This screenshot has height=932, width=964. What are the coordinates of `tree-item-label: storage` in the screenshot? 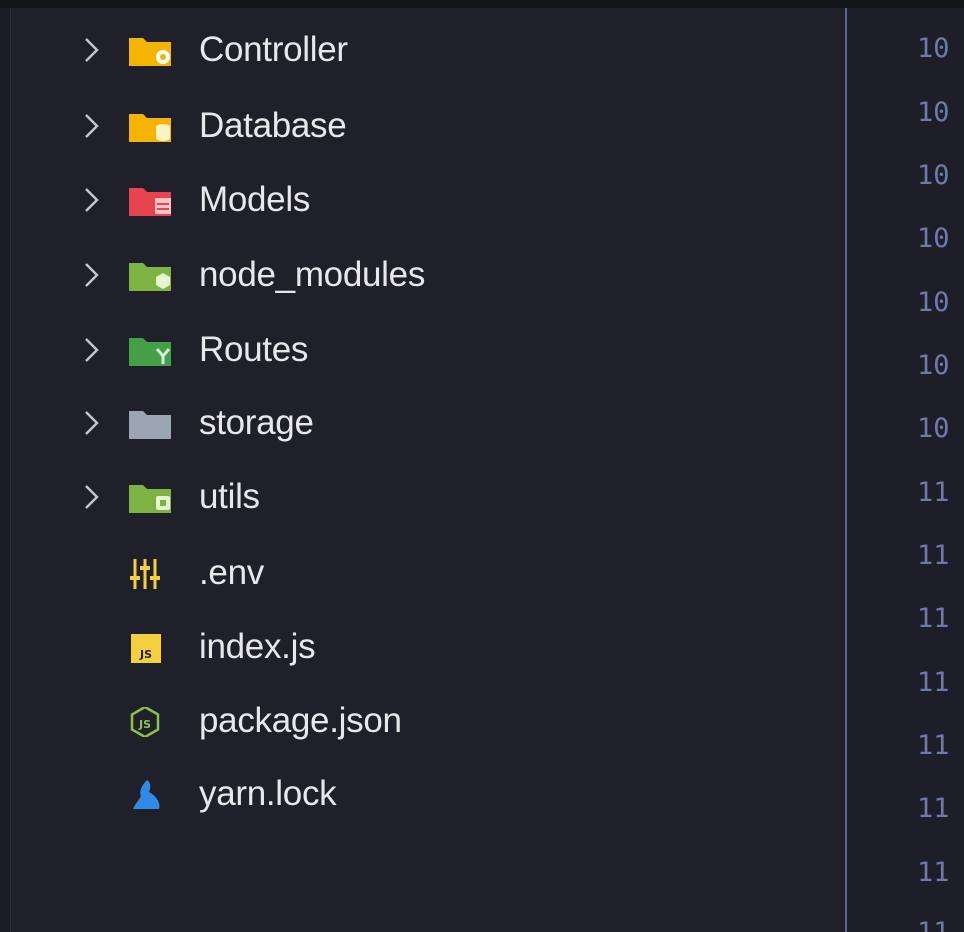 It's located at (256, 422).